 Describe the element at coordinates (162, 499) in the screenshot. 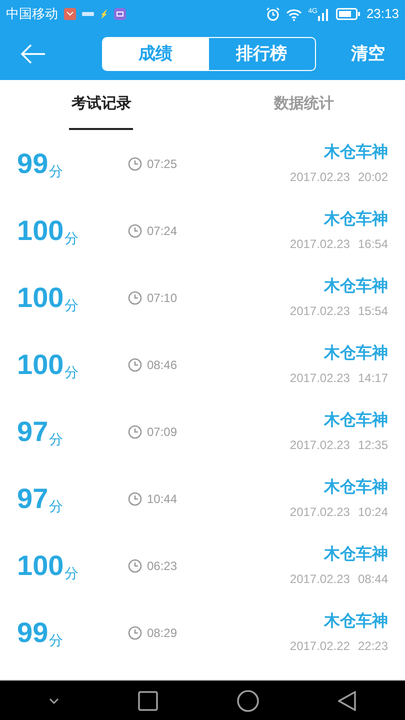

I see `duration: 10:44` at that location.